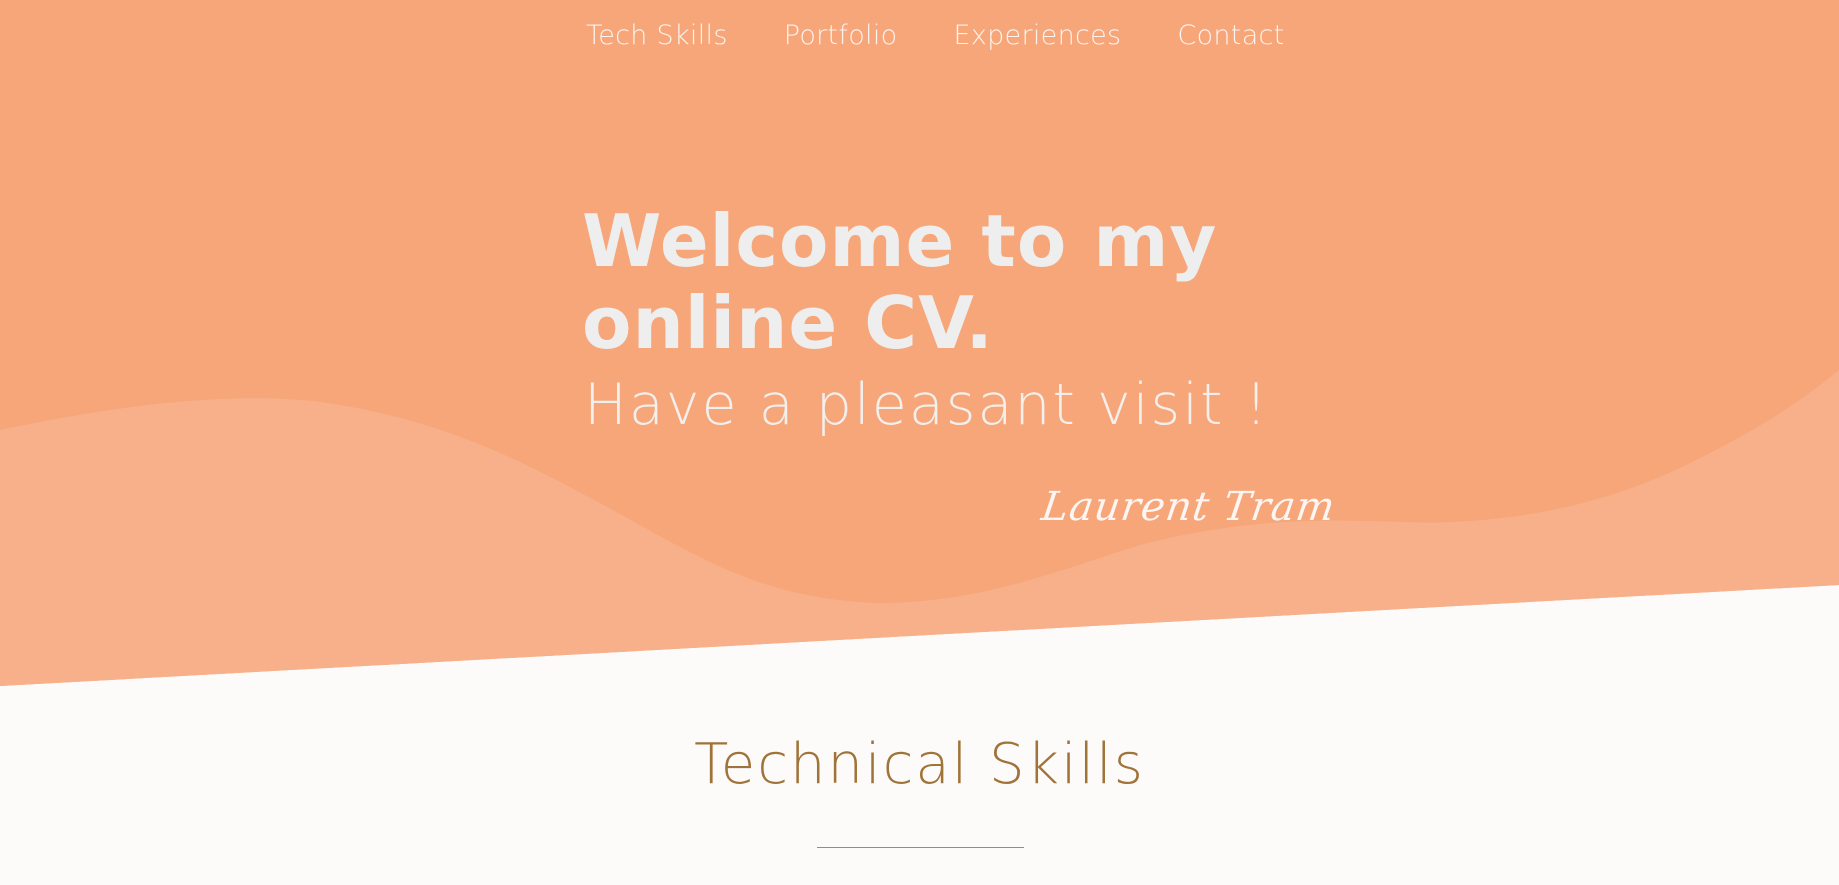 The width and height of the screenshot is (1839, 885). I want to click on signature: Laurent Tram, so click(1188, 507).